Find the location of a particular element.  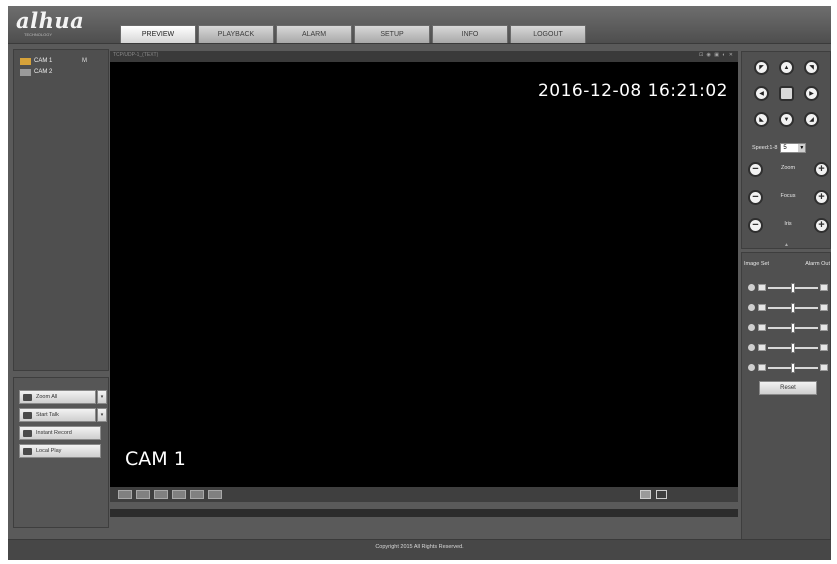

saturation-increase-button is located at coordinates (824, 327).